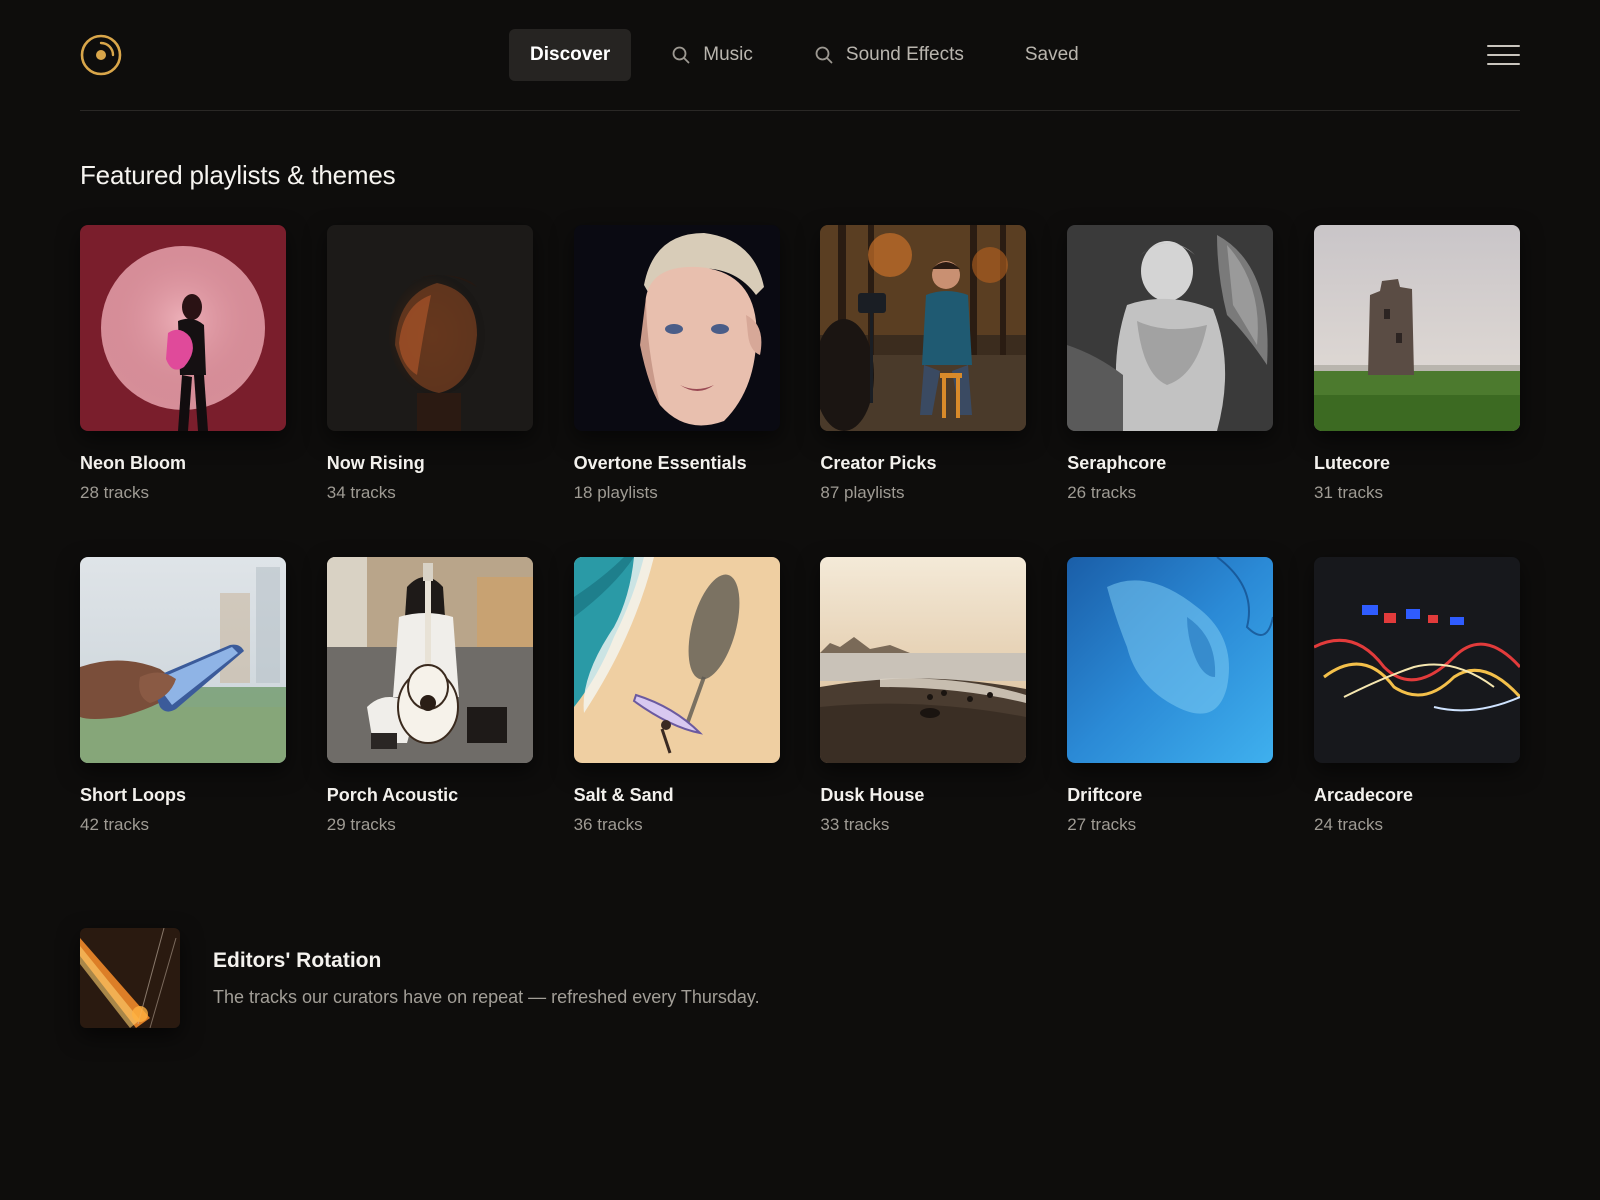 This screenshot has height=1200, width=1600. I want to click on playlist-card: Driftcore 27 tracks, so click(1170, 696).